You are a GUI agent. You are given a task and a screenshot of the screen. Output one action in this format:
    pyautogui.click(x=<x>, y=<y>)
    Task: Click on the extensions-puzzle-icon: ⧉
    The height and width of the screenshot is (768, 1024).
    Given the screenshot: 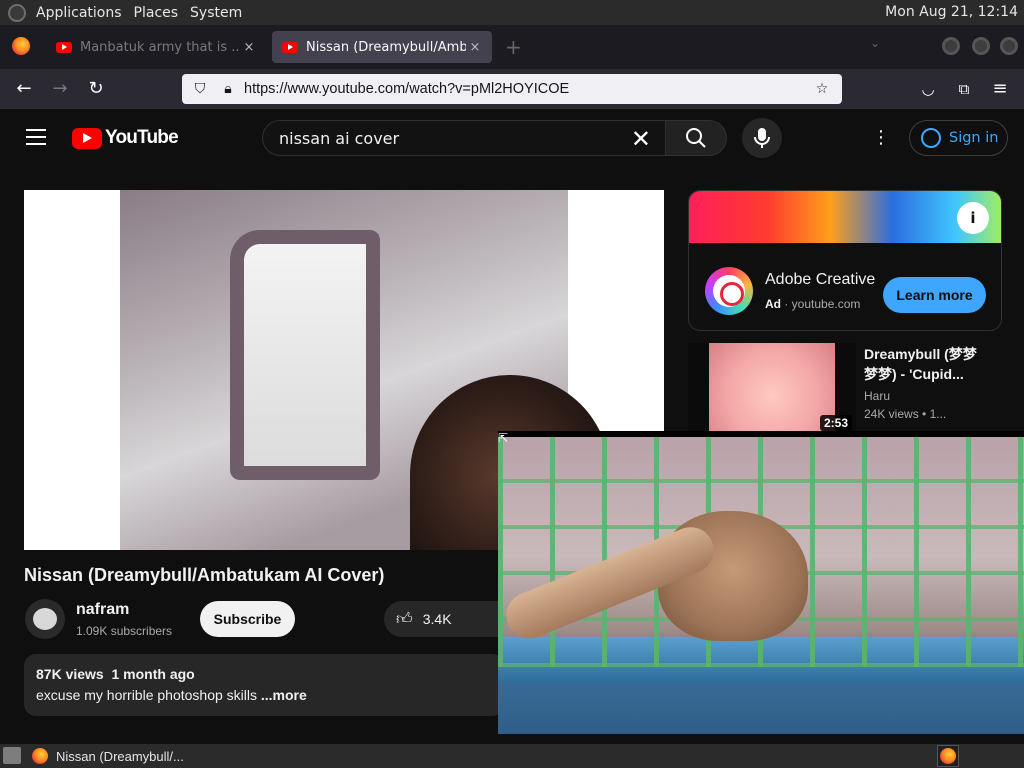 What is the action you would take?
    pyautogui.click(x=964, y=89)
    